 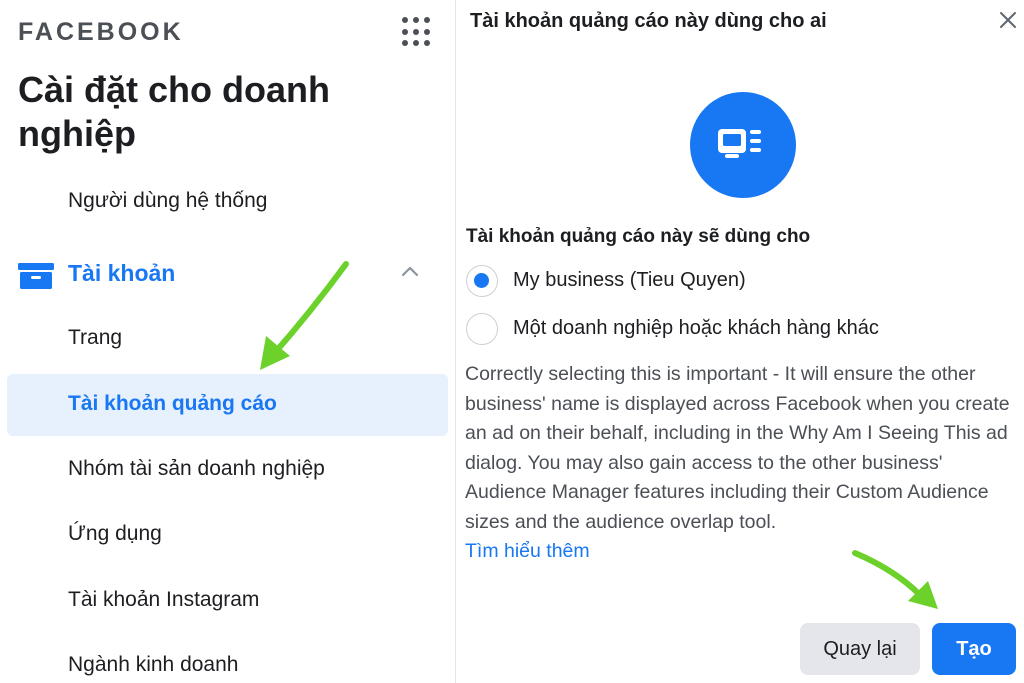 I want to click on option-label: My business (Tieu Quyen), so click(x=629, y=280).